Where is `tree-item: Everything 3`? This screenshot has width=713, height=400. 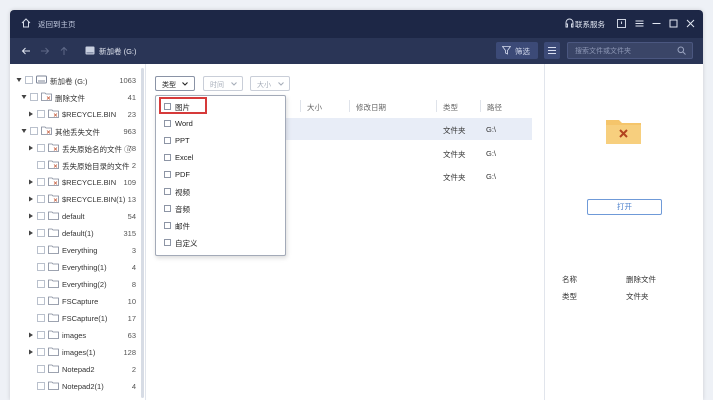 tree-item: Everything 3 is located at coordinates (78, 250).